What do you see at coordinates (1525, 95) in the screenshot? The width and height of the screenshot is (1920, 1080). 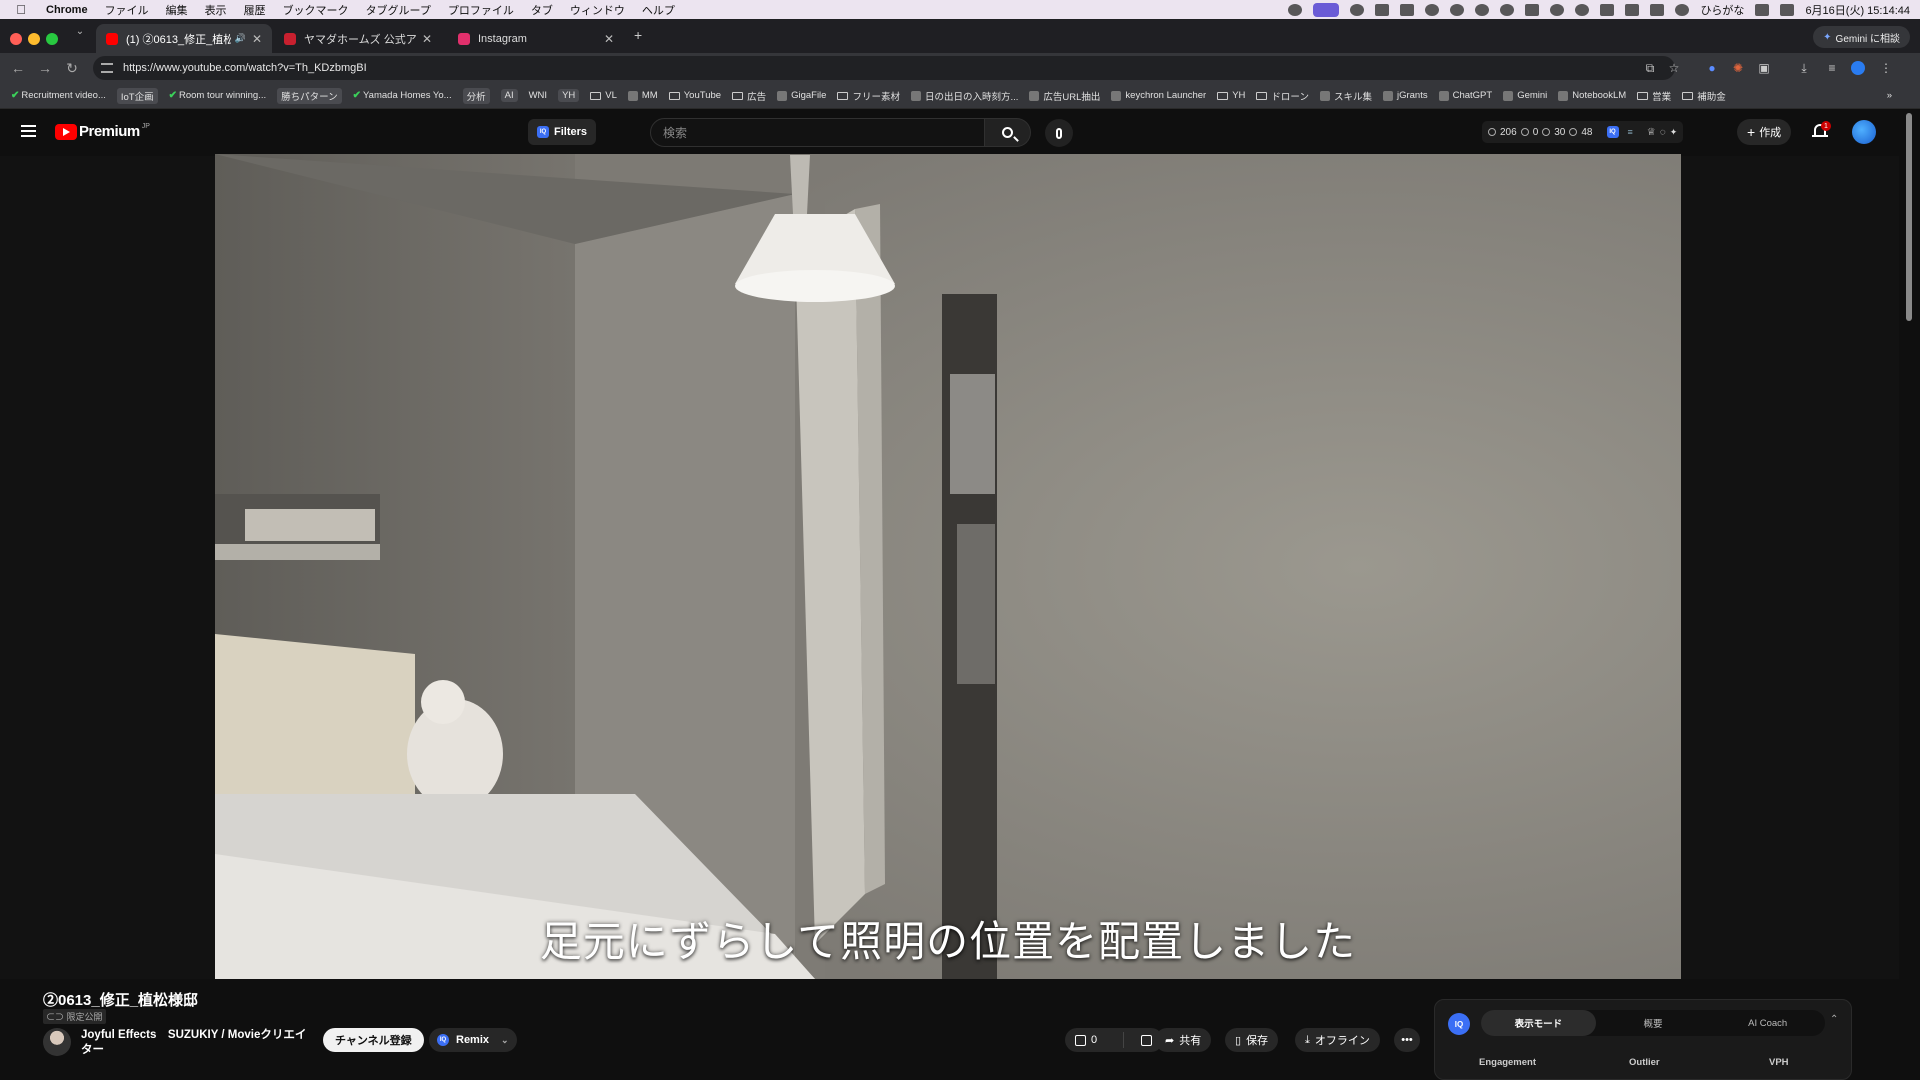 I see `bookmark-item: Gemini` at bounding box center [1525, 95].